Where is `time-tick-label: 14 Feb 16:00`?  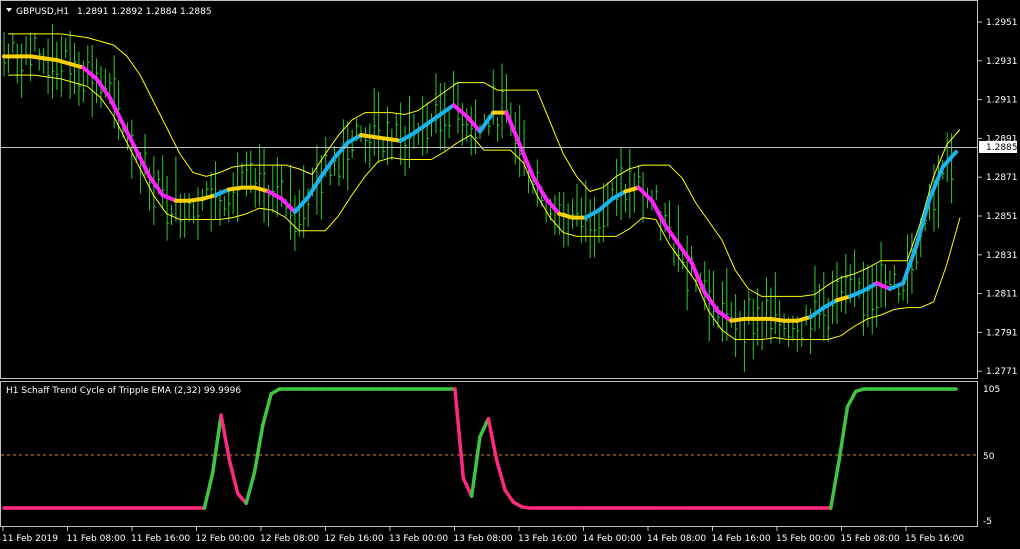
time-tick-label: 14 Feb 16:00 is located at coordinates (741, 539).